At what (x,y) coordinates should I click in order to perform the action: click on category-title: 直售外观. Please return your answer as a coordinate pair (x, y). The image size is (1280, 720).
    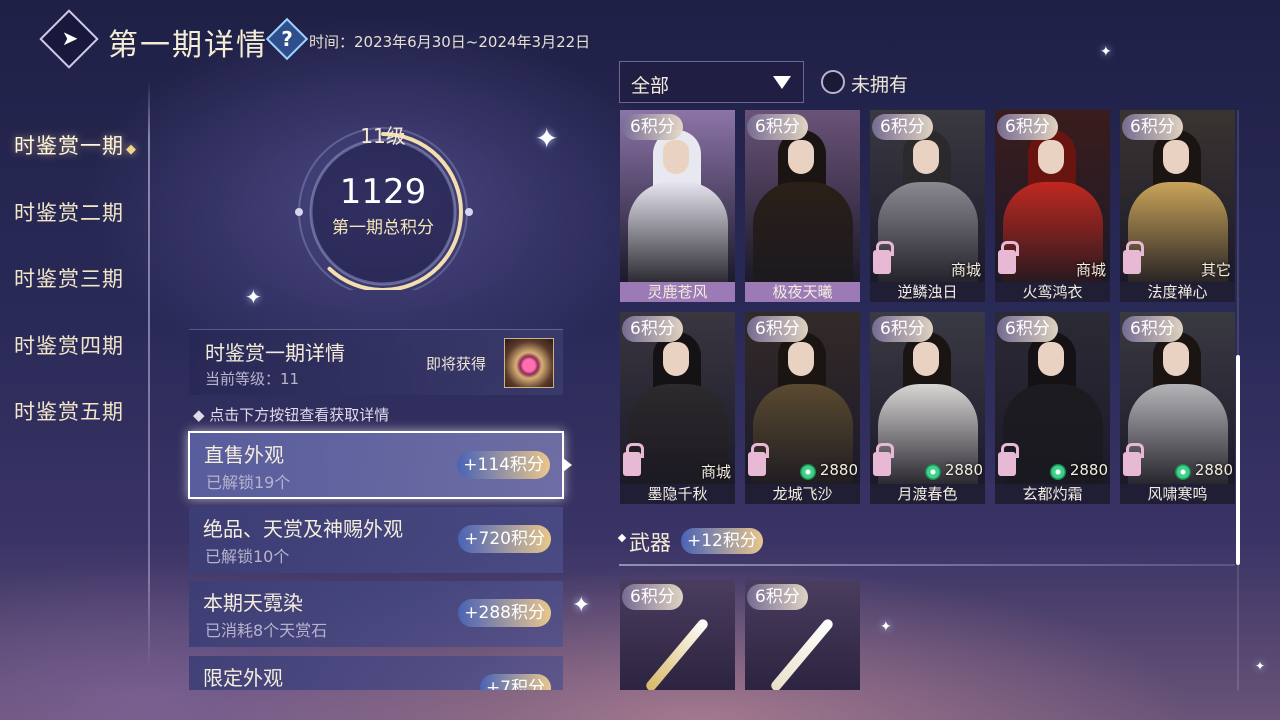
    Looking at the image, I should click on (244, 455).